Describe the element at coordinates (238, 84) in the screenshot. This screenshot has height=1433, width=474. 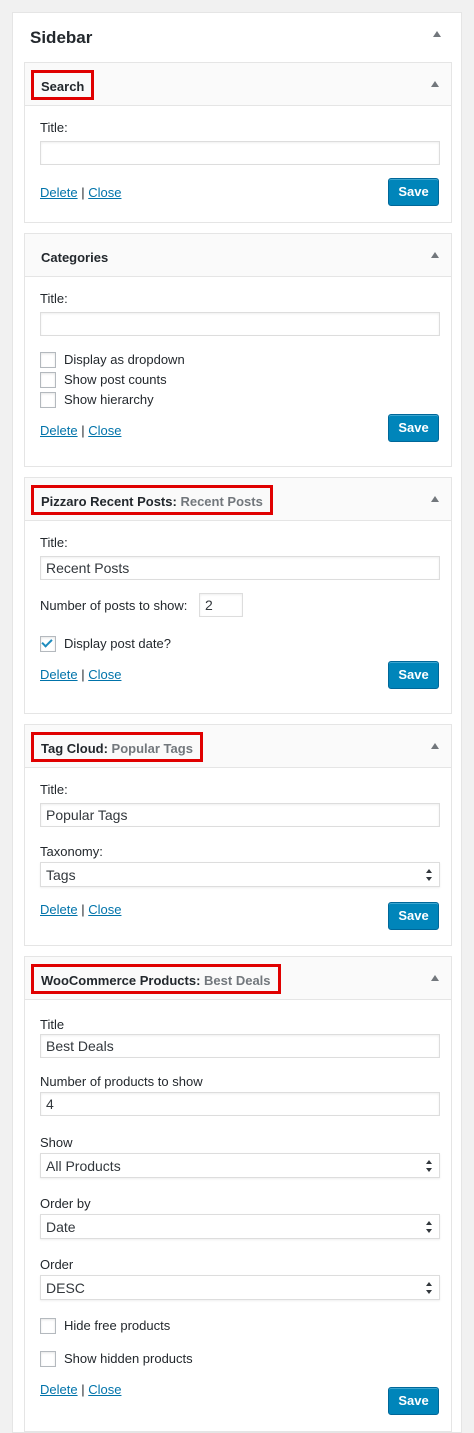
I see `widget-search-header: Search` at that location.